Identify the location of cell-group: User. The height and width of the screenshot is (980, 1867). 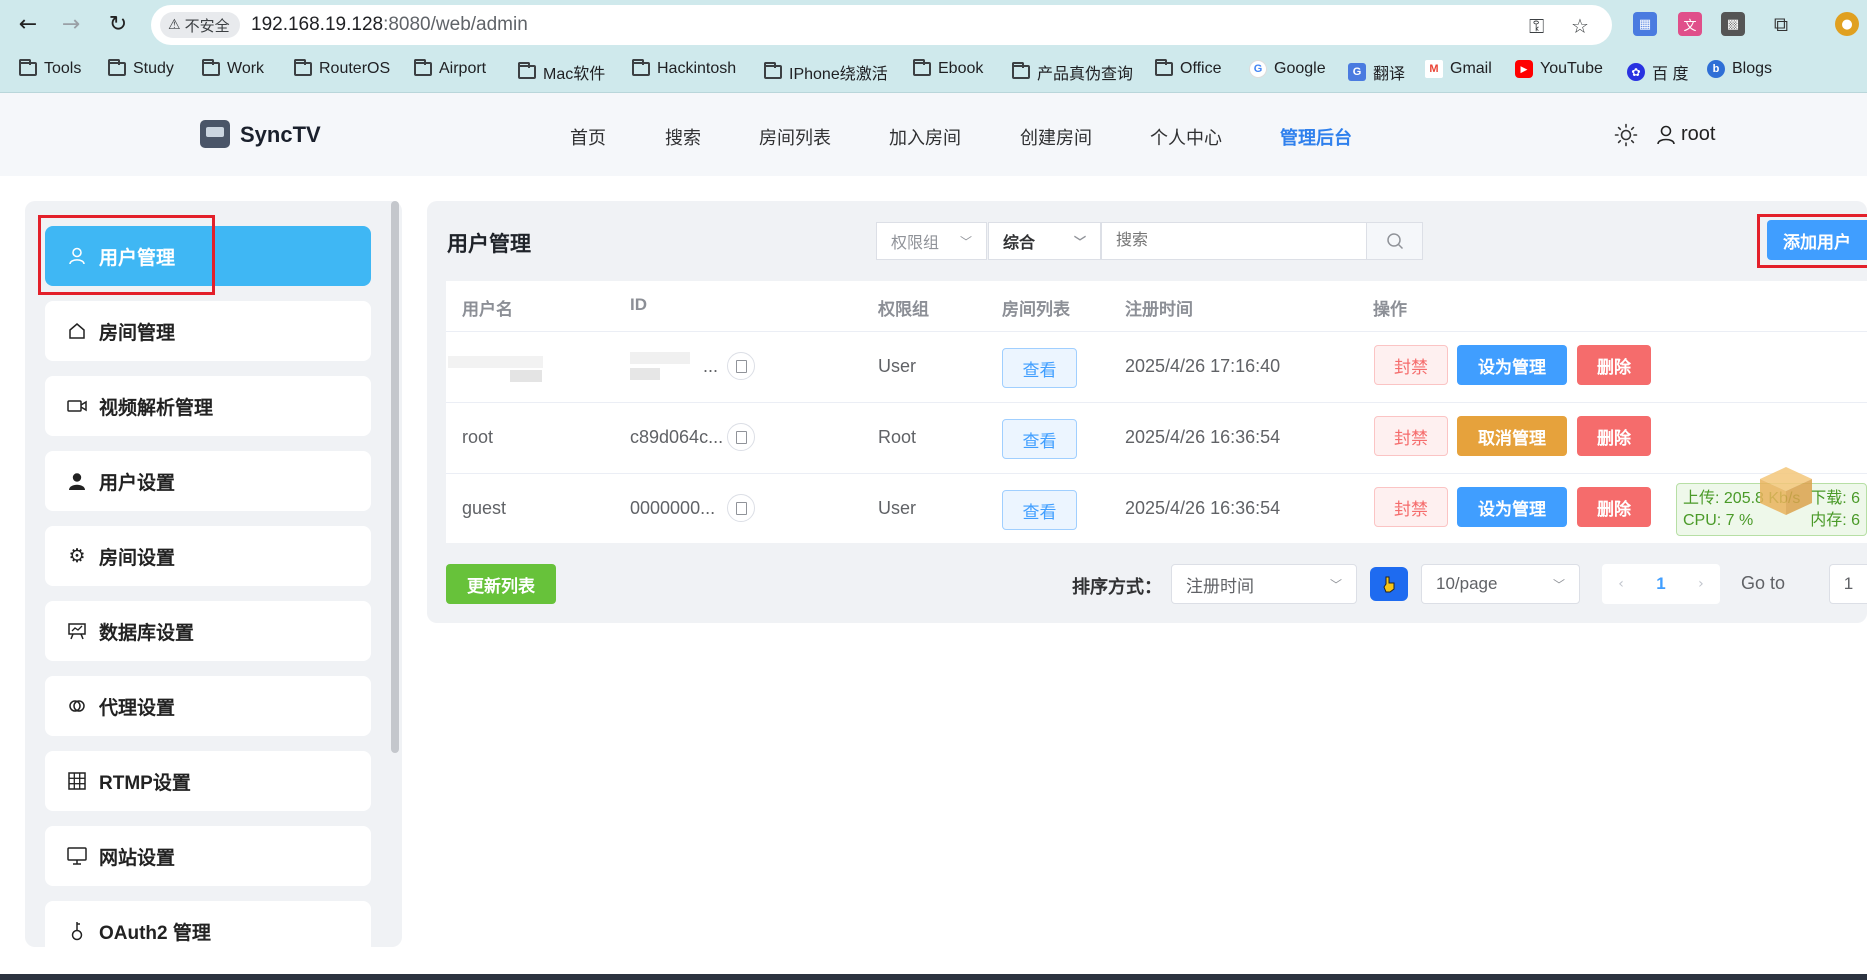
(897, 366).